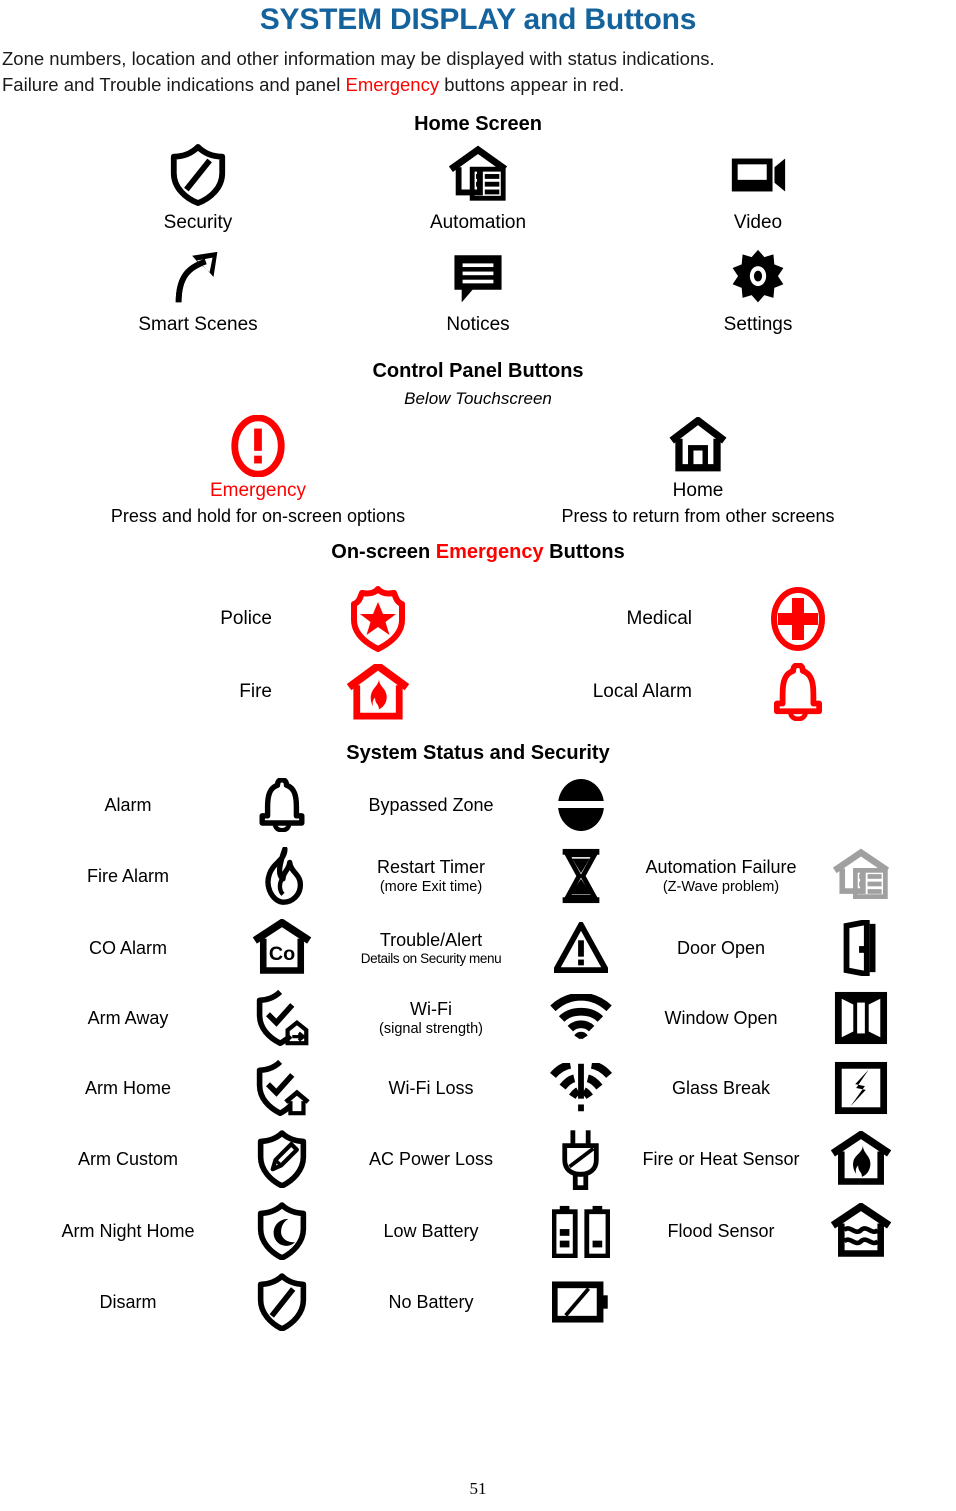 This screenshot has height=1511, width=956. I want to click on status-label-glass-break: Glass Break, so click(721, 1088).